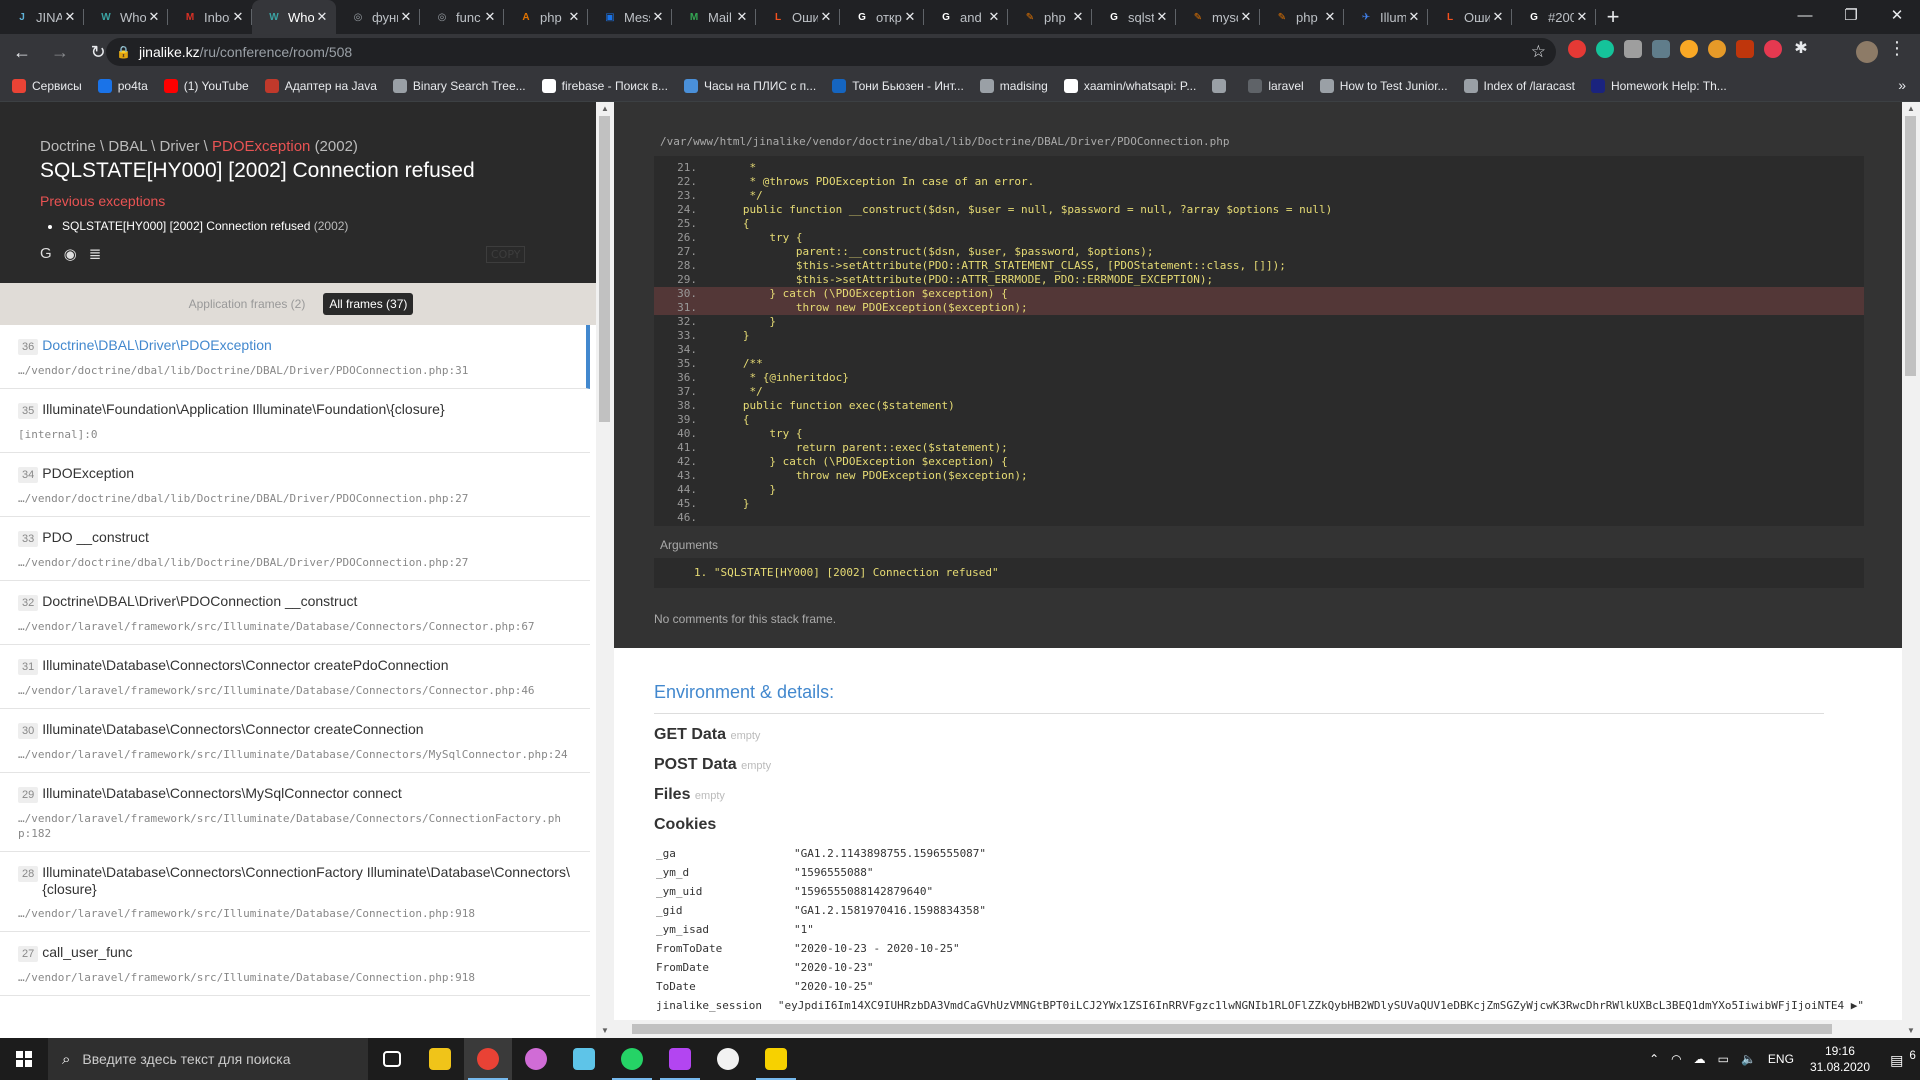 This screenshot has height=1080, width=1920. What do you see at coordinates (247, 304) in the screenshot?
I see `tab-application-frames: Application frames (2)` at bounding box center [247, 304].